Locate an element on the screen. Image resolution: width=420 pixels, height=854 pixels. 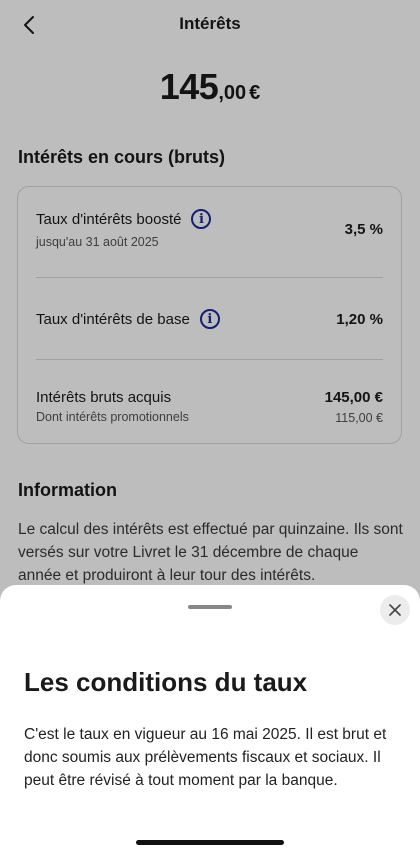
close-button is located at coordinates (395, 610).